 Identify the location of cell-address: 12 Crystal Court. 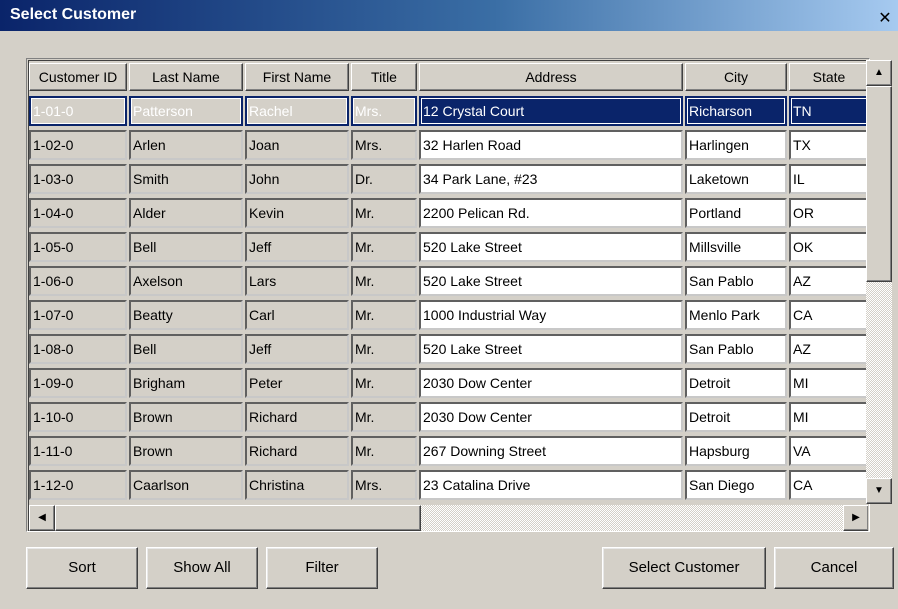
(551, 111).